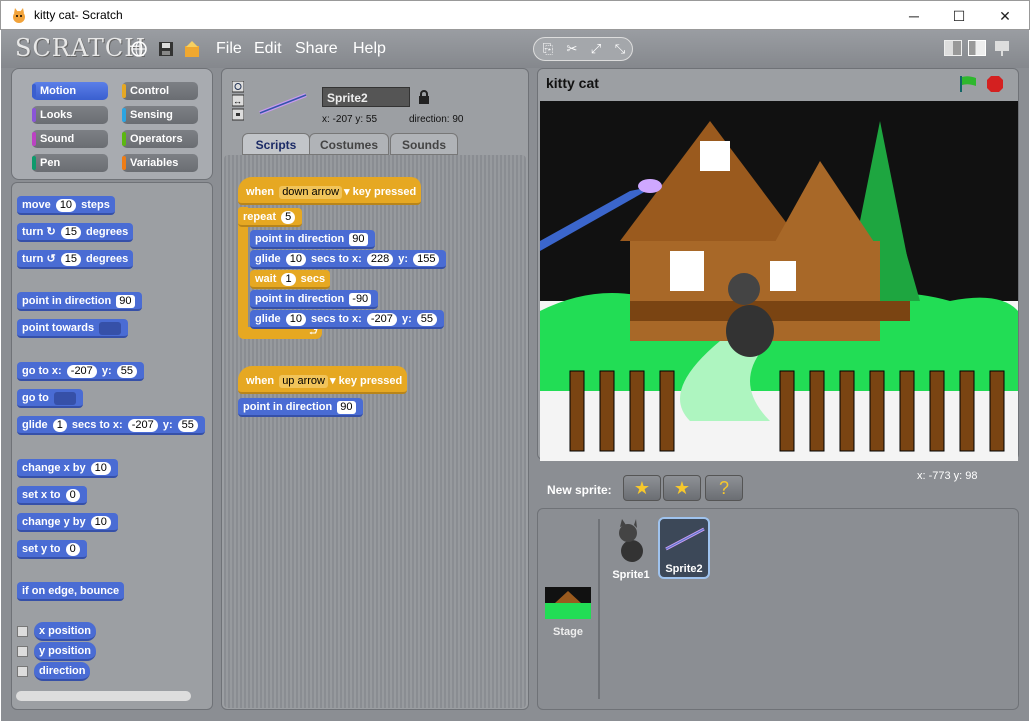  I want to click on paint-star-icon: ★, so click(642, 488).